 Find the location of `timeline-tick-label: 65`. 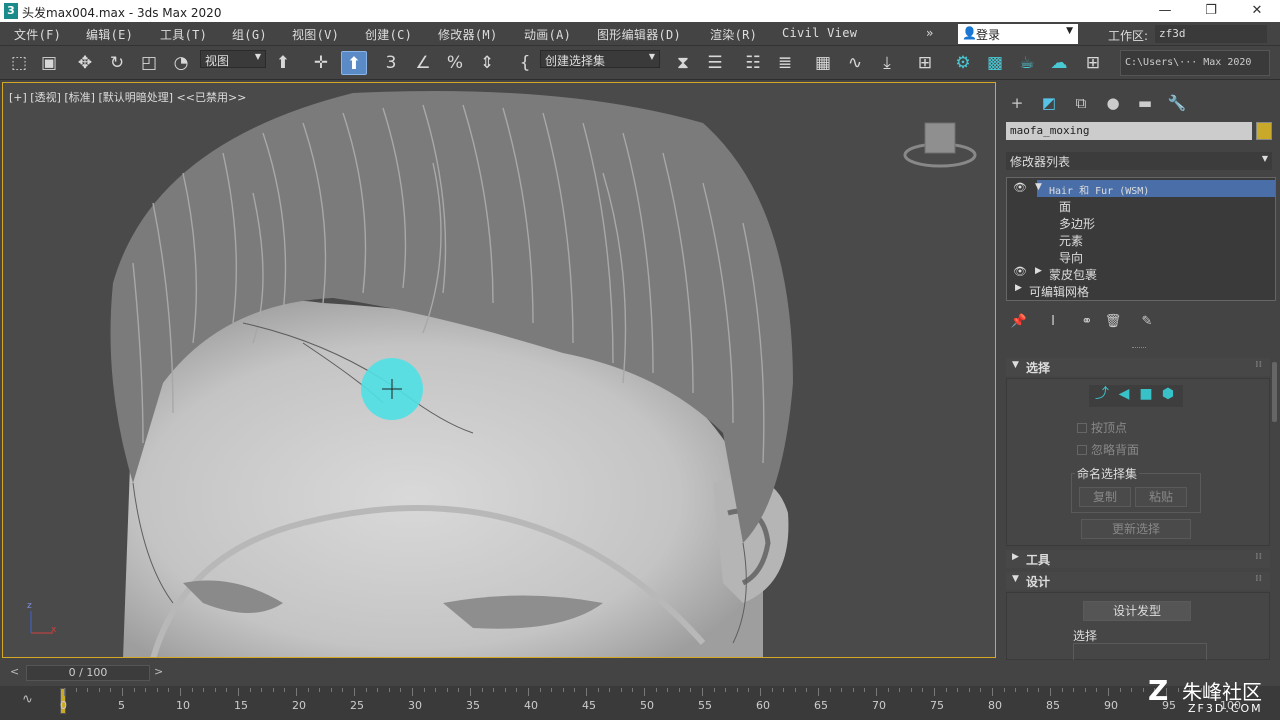

timeline-tick-label: 65 is located at coordinates (821, 705).